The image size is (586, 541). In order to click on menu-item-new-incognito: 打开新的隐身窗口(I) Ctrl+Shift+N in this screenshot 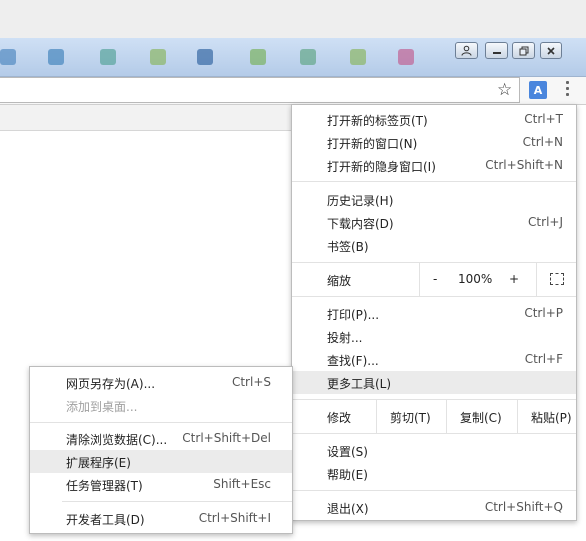, I will do `click(434, 165)`.